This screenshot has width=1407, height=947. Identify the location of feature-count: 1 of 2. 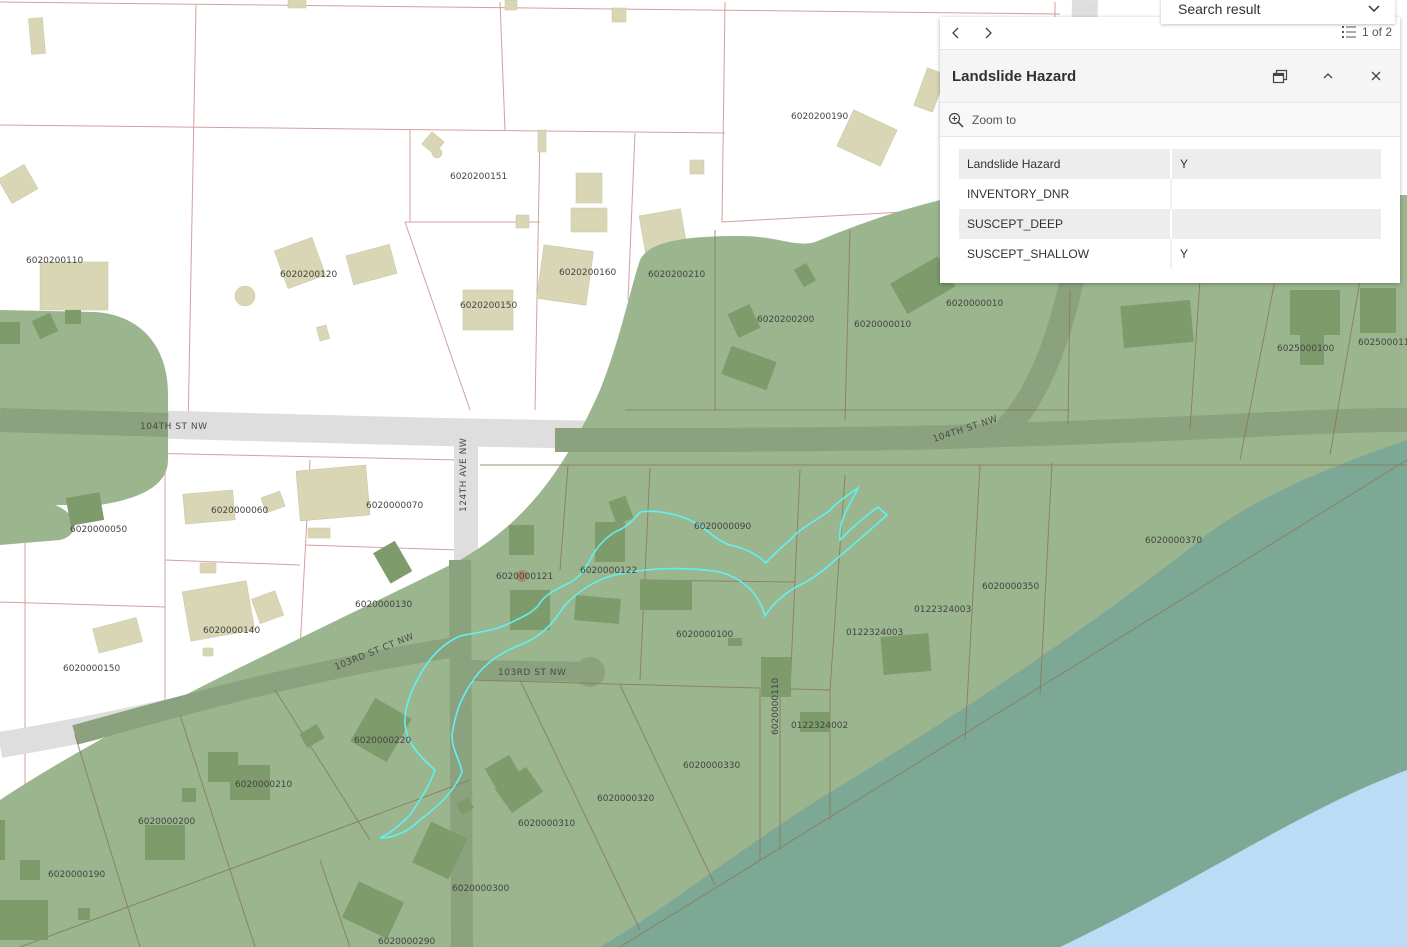
(1366, 32).